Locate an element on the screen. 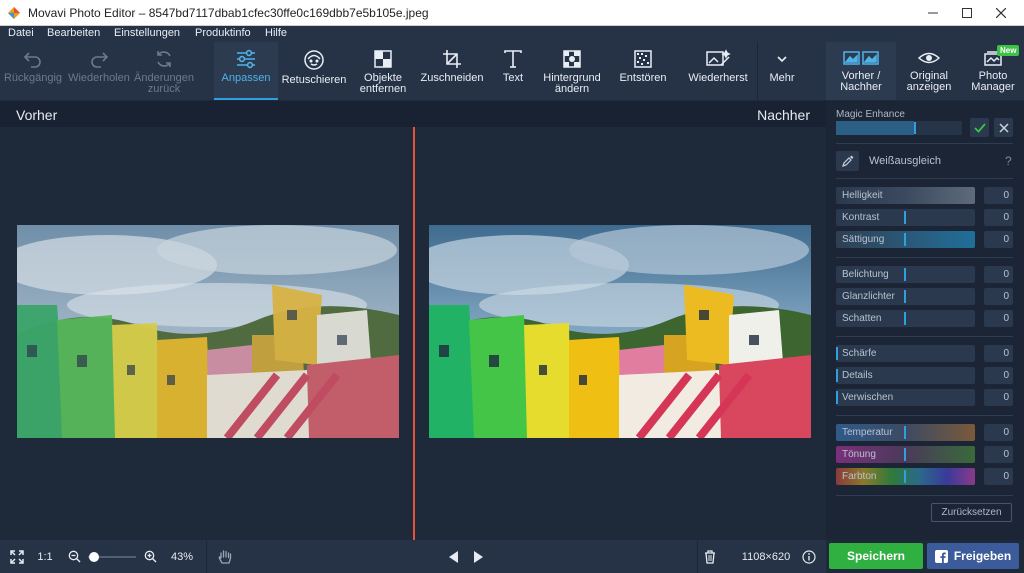 The width and height of the screenshot is (1024, 573). hue-handle is located at coordinates (905, 476).